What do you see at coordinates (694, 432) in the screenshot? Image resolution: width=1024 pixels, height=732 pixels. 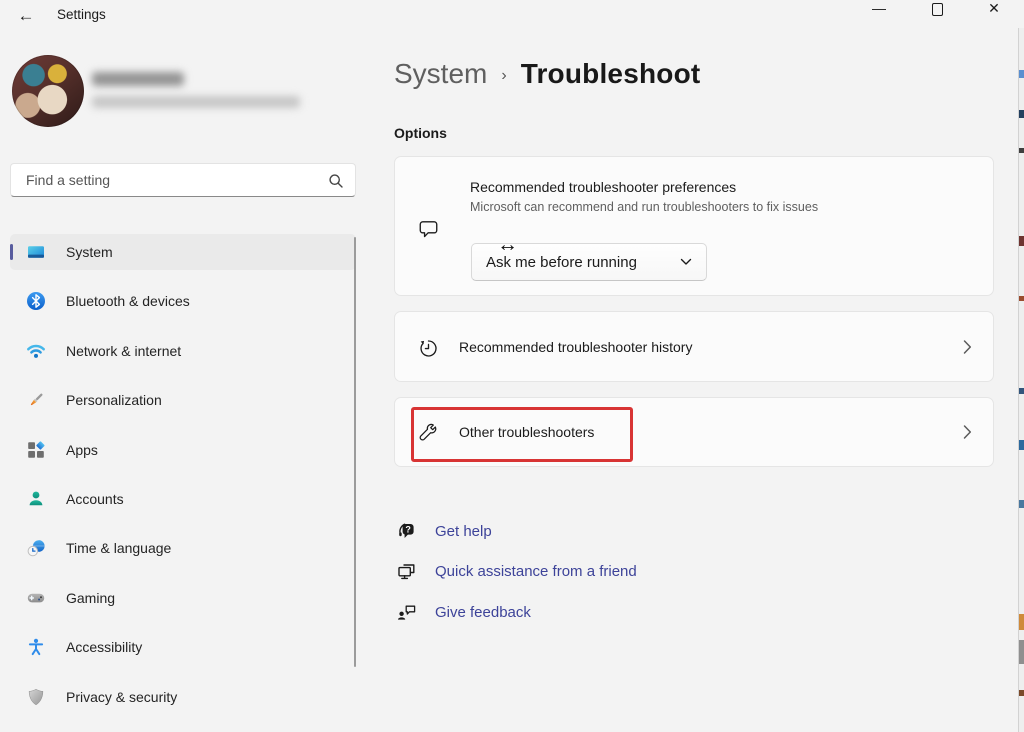 I see `card-other-troubleshooters: Other troubleshooters` at bounding box center [694, 432].